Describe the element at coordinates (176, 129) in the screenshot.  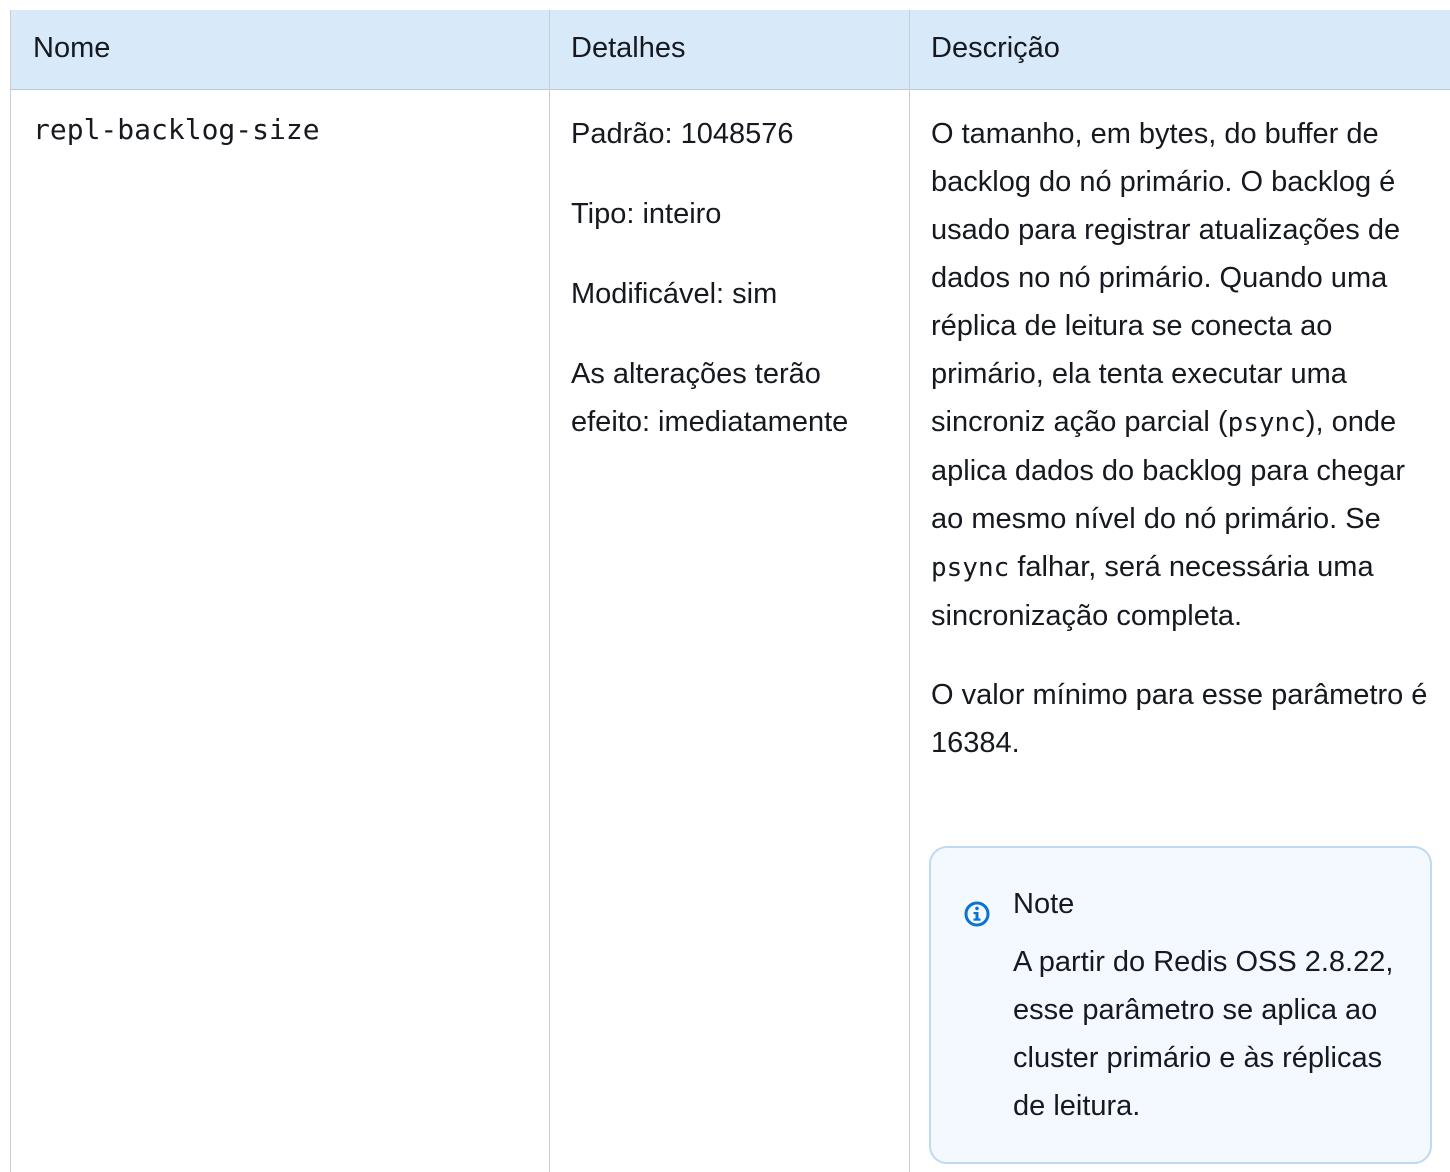
I see `parameter-name: repl-backlog-size` at that location.